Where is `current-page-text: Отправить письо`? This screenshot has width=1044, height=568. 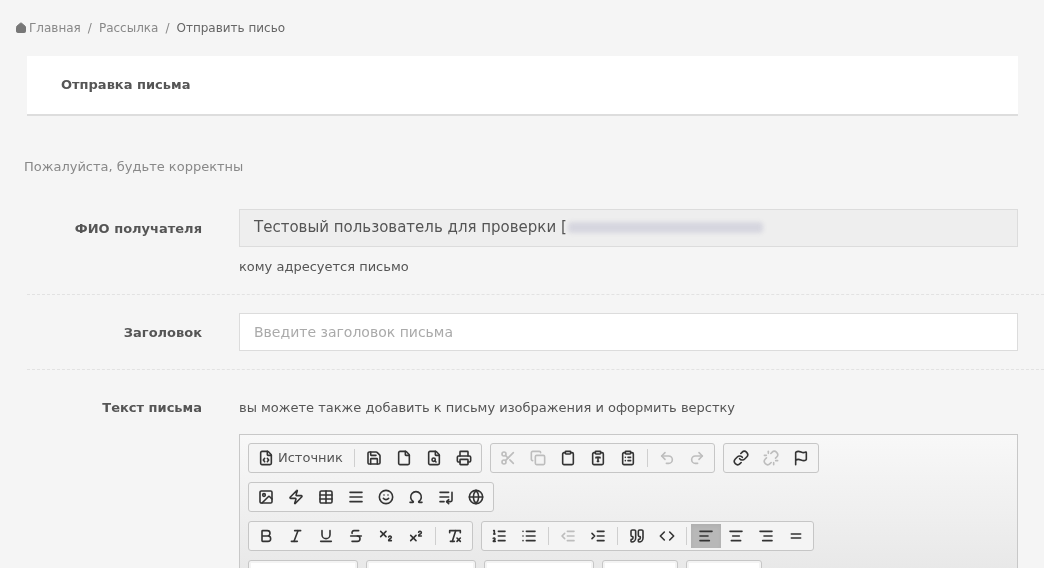 current-page-text: Отправить письо is located at coordinates (231, 28).